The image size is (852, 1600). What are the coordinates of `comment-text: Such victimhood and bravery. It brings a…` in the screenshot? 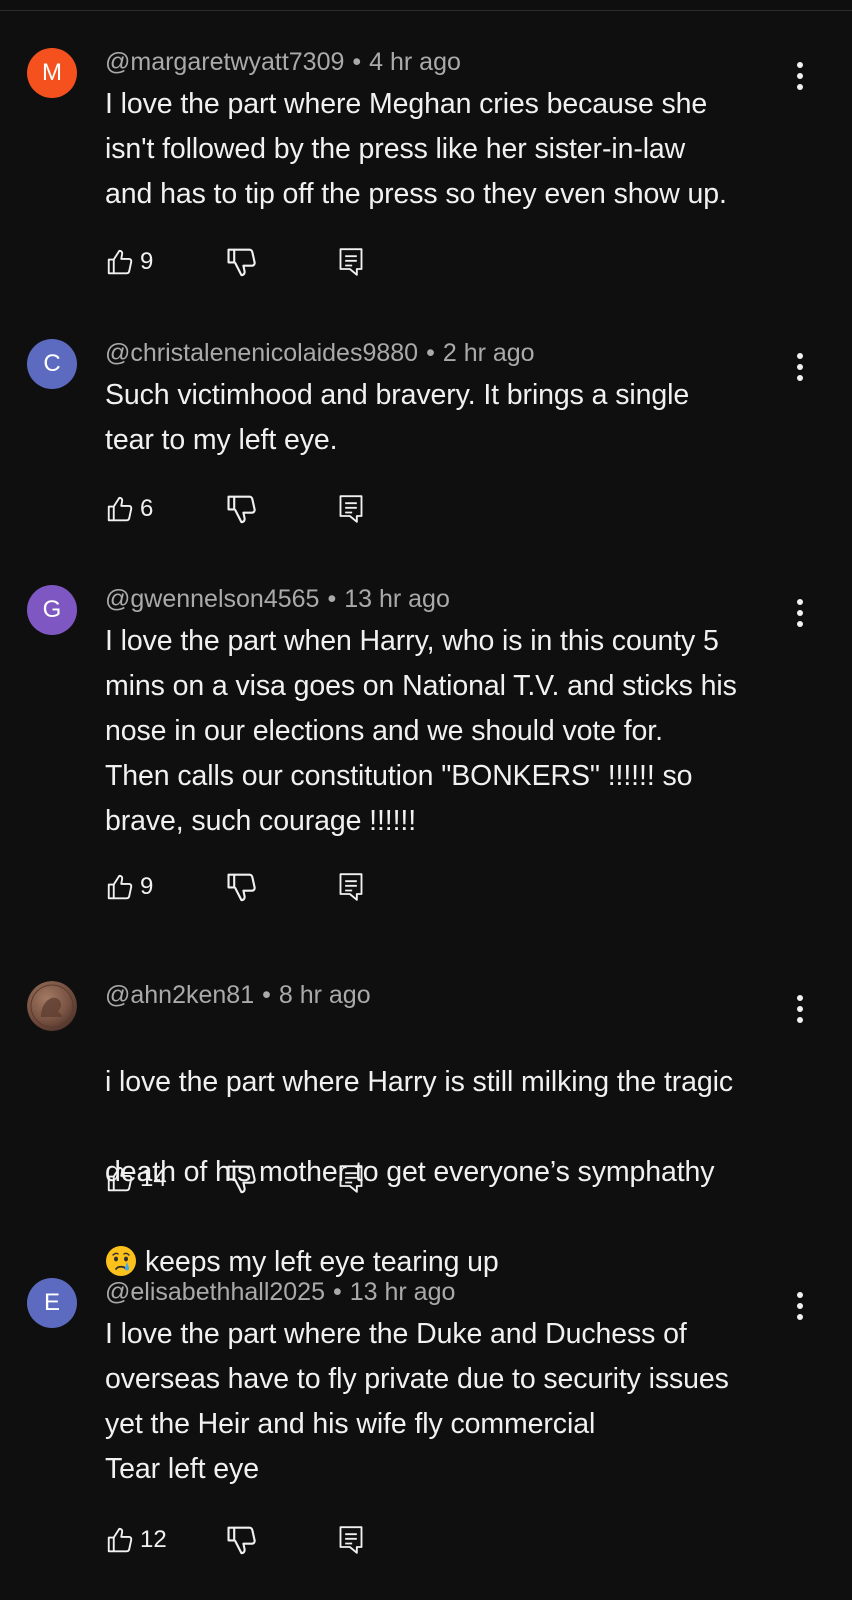 It's located at (397, 417).